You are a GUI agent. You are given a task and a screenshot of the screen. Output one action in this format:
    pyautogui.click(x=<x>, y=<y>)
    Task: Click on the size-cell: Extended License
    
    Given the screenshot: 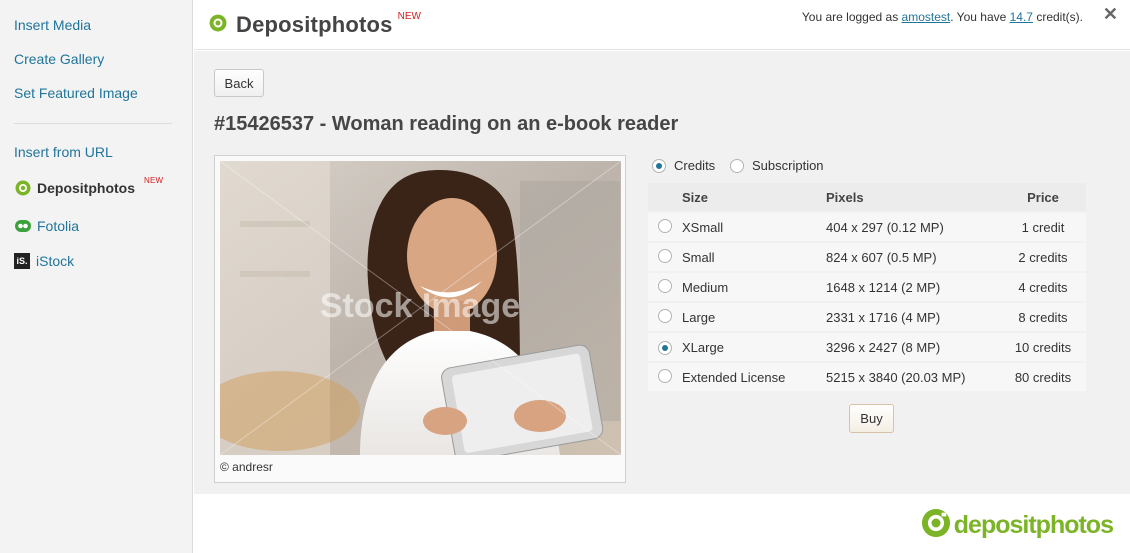 What is the action you would take?
    pyautogui.click(x=754, y=377)
    